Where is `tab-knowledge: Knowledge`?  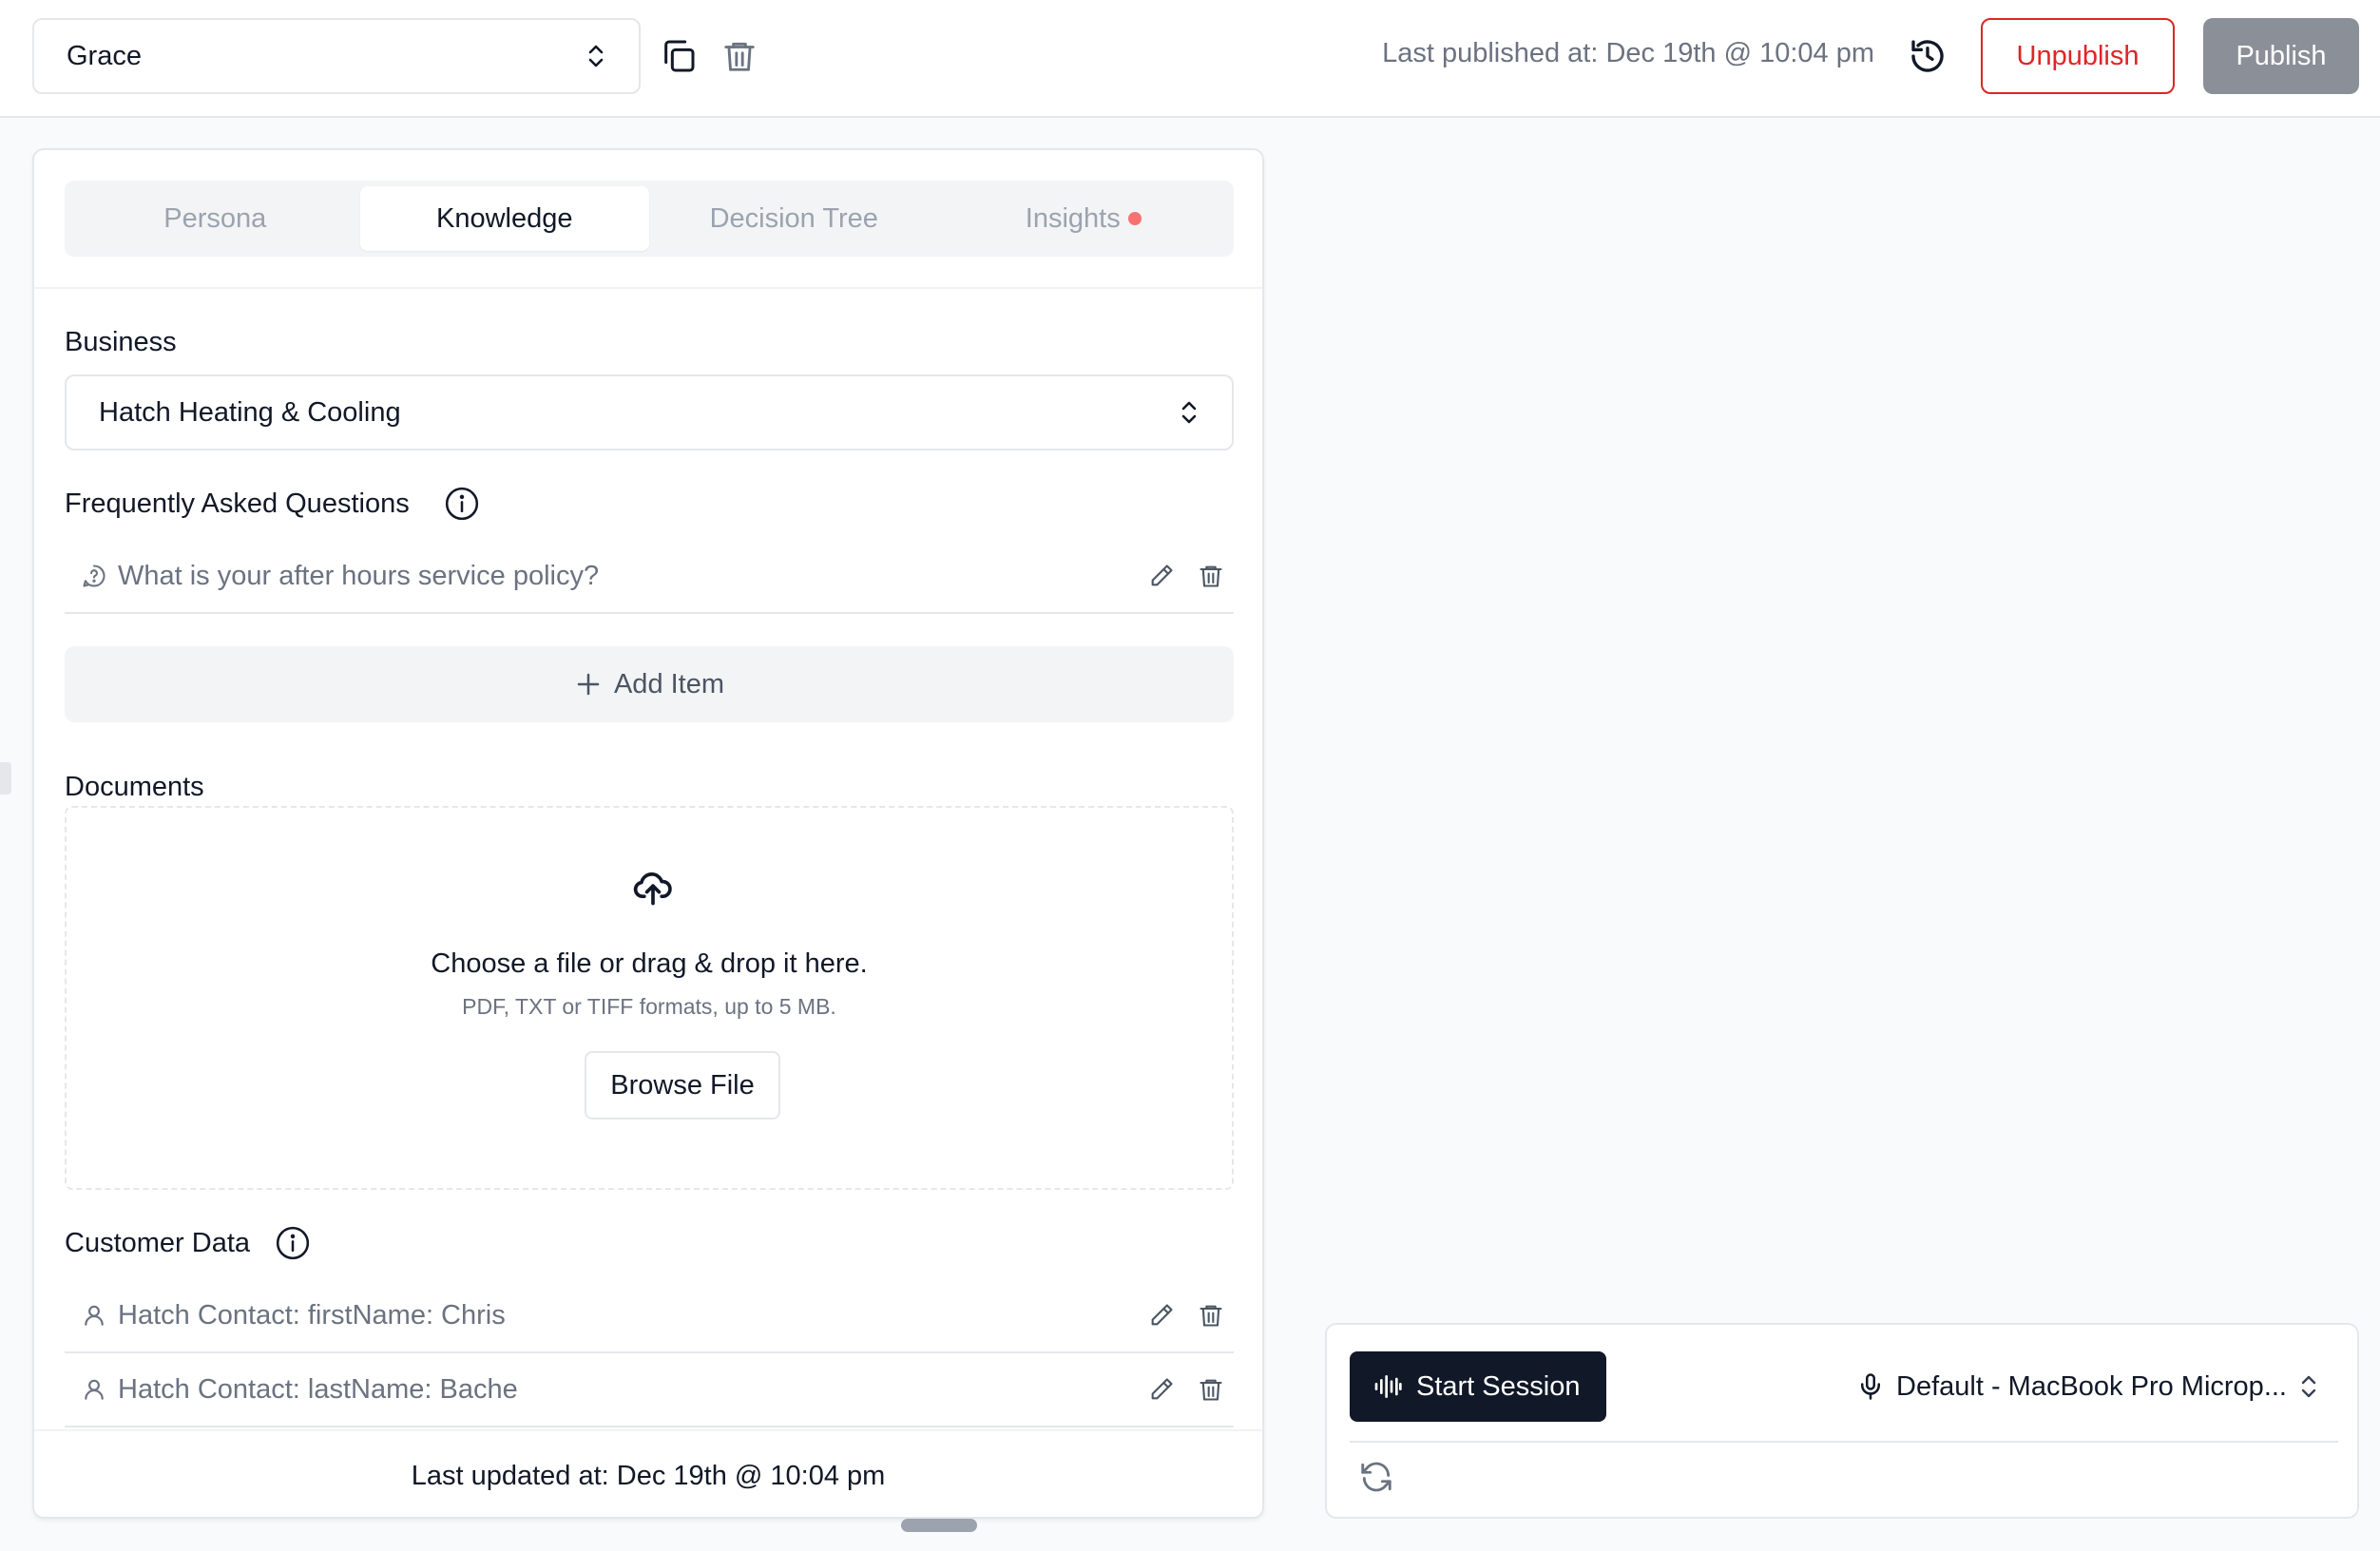 tab-knowledge: Knowledge is located at coordinates (504, 218).